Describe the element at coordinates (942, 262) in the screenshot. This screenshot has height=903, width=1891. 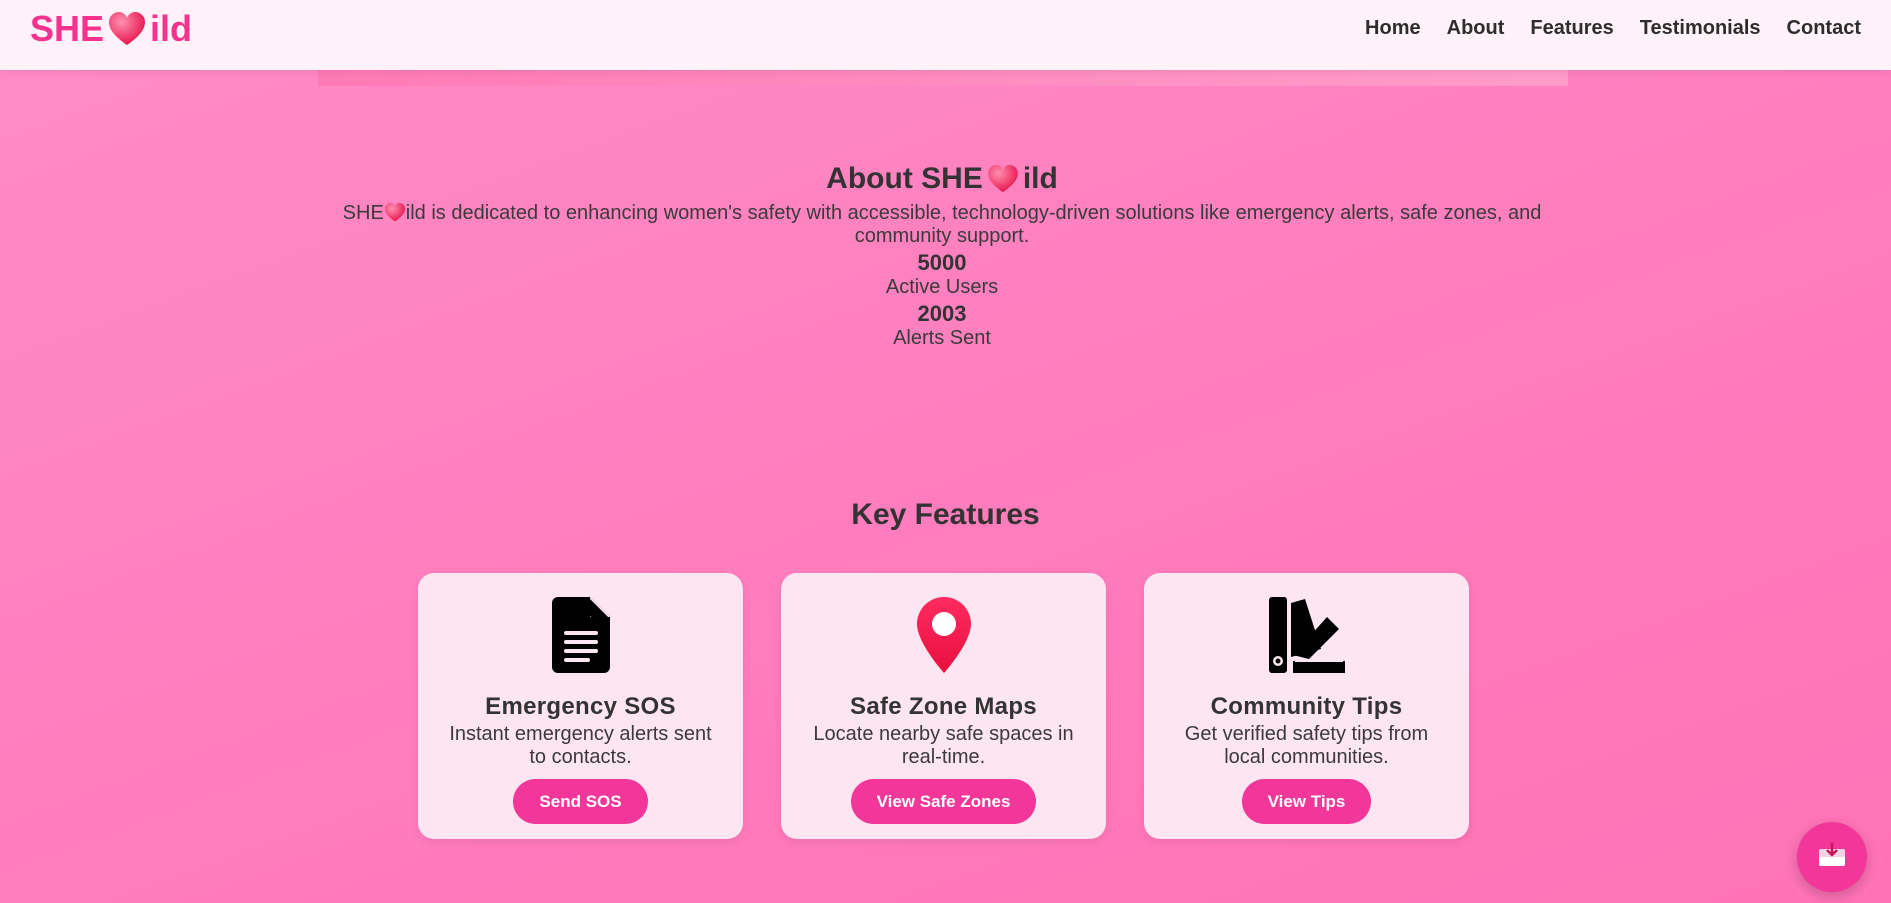
I see `stat-active-users-value: 5000` at that location.